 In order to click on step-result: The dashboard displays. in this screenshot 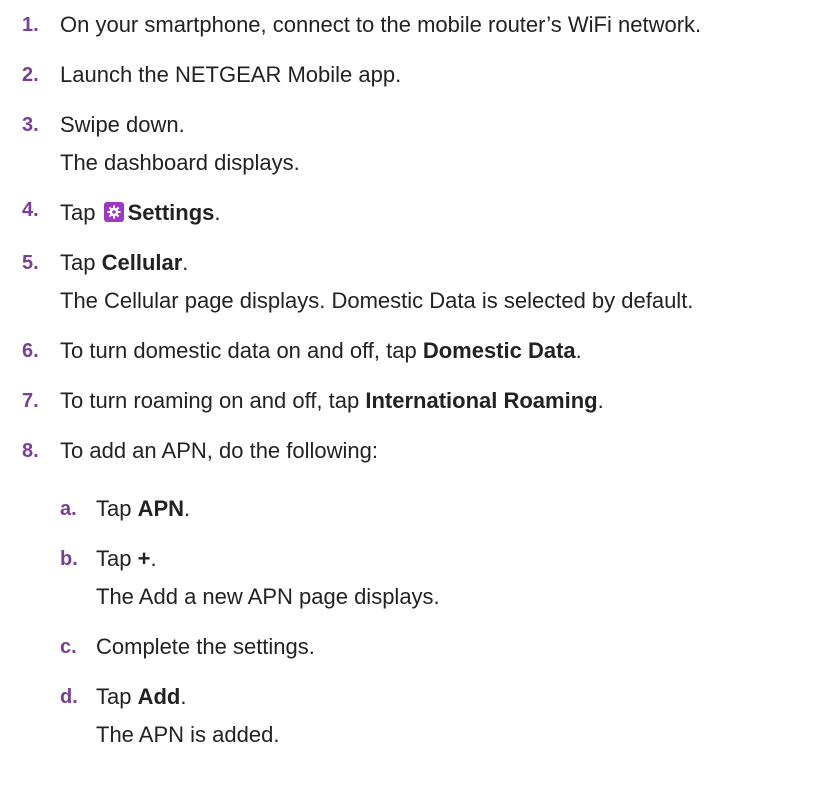, I will do `click(180, 162)`.